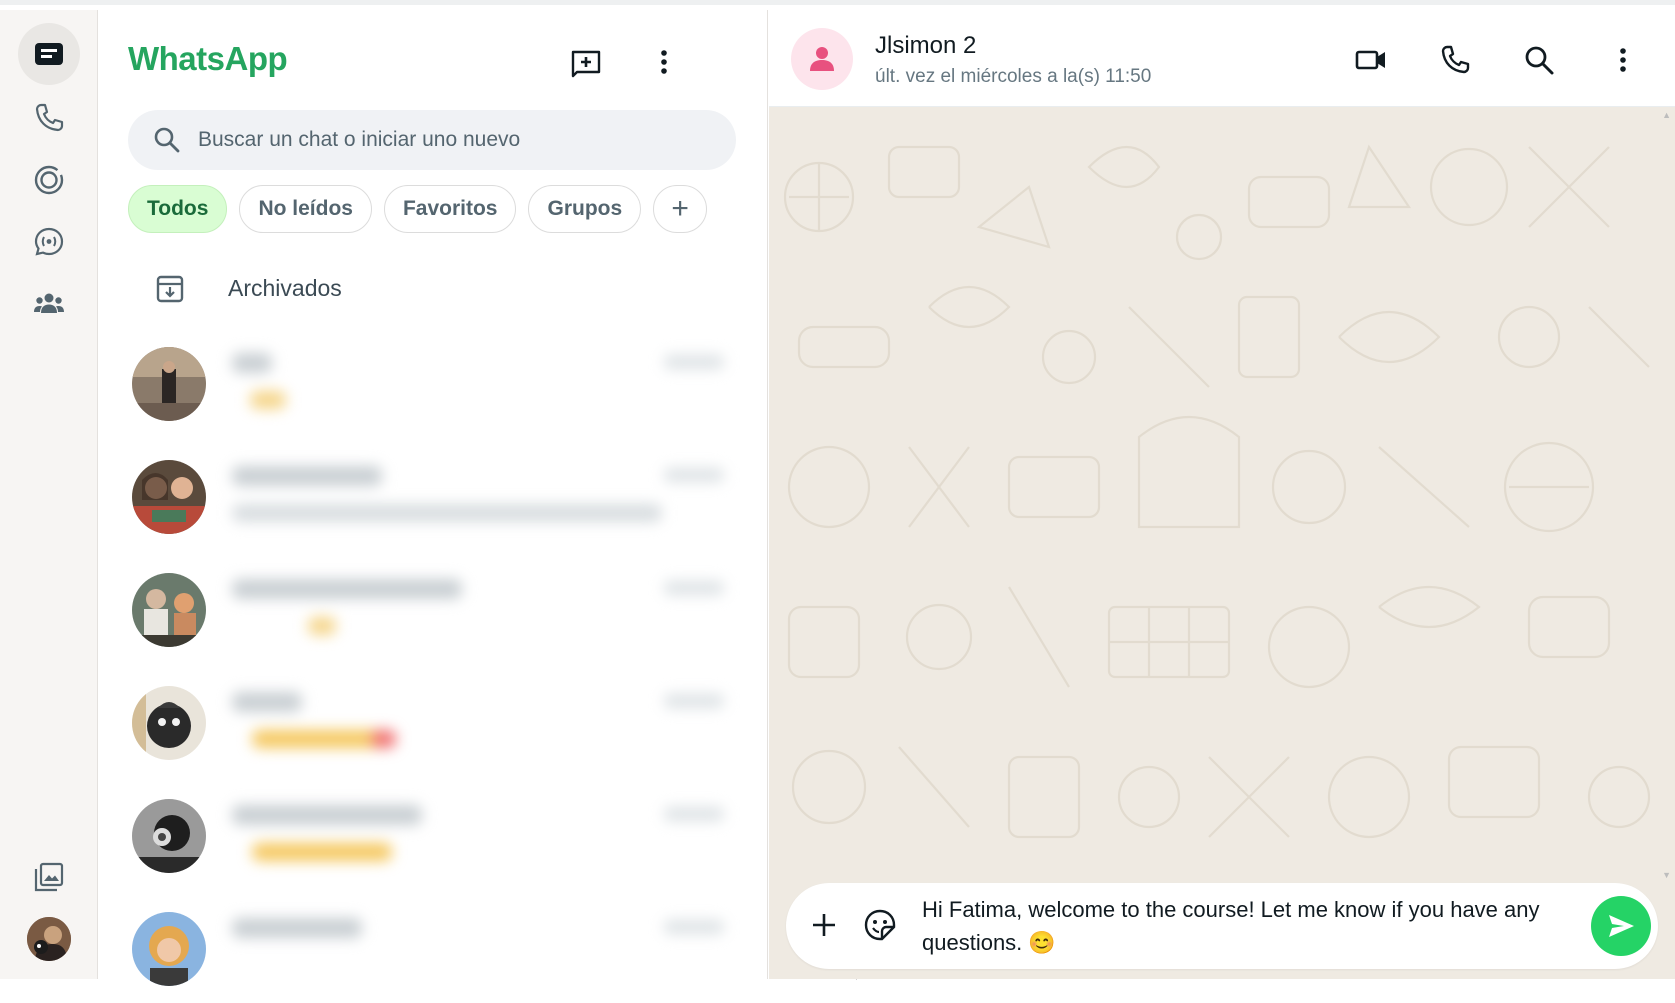  I want to click on conversation-scroll-down-arrow: ▼, so click(1666, 875).